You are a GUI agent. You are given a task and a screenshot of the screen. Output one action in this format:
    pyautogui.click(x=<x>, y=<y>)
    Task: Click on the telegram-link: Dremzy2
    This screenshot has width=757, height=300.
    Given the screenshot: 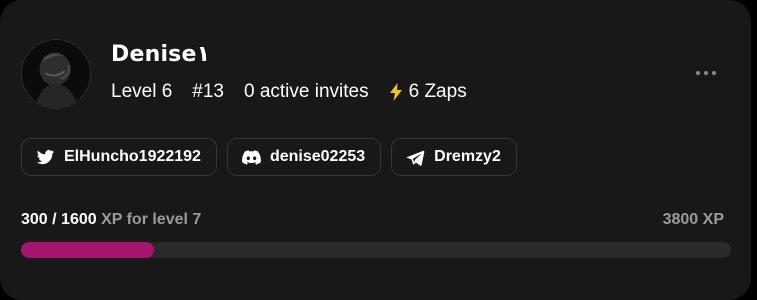 What is the action you would take?
    pyautogui.click(x=454, y=157)
    